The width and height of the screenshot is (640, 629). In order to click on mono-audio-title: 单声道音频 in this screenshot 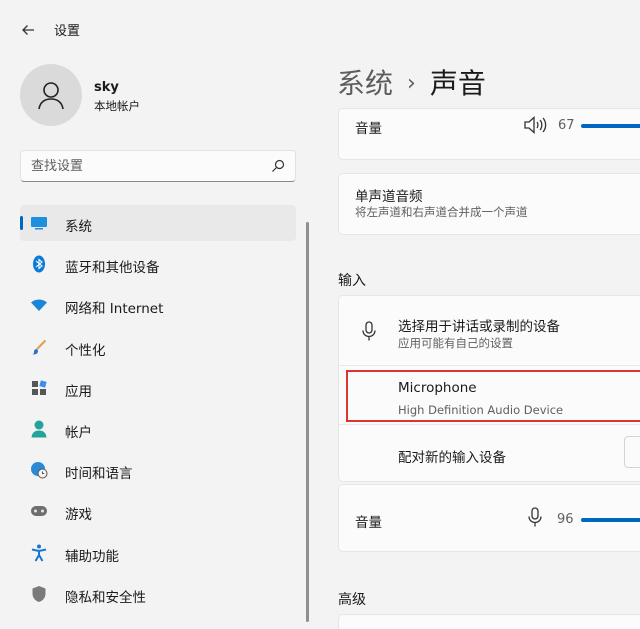, I will do `click(389, 197)`.